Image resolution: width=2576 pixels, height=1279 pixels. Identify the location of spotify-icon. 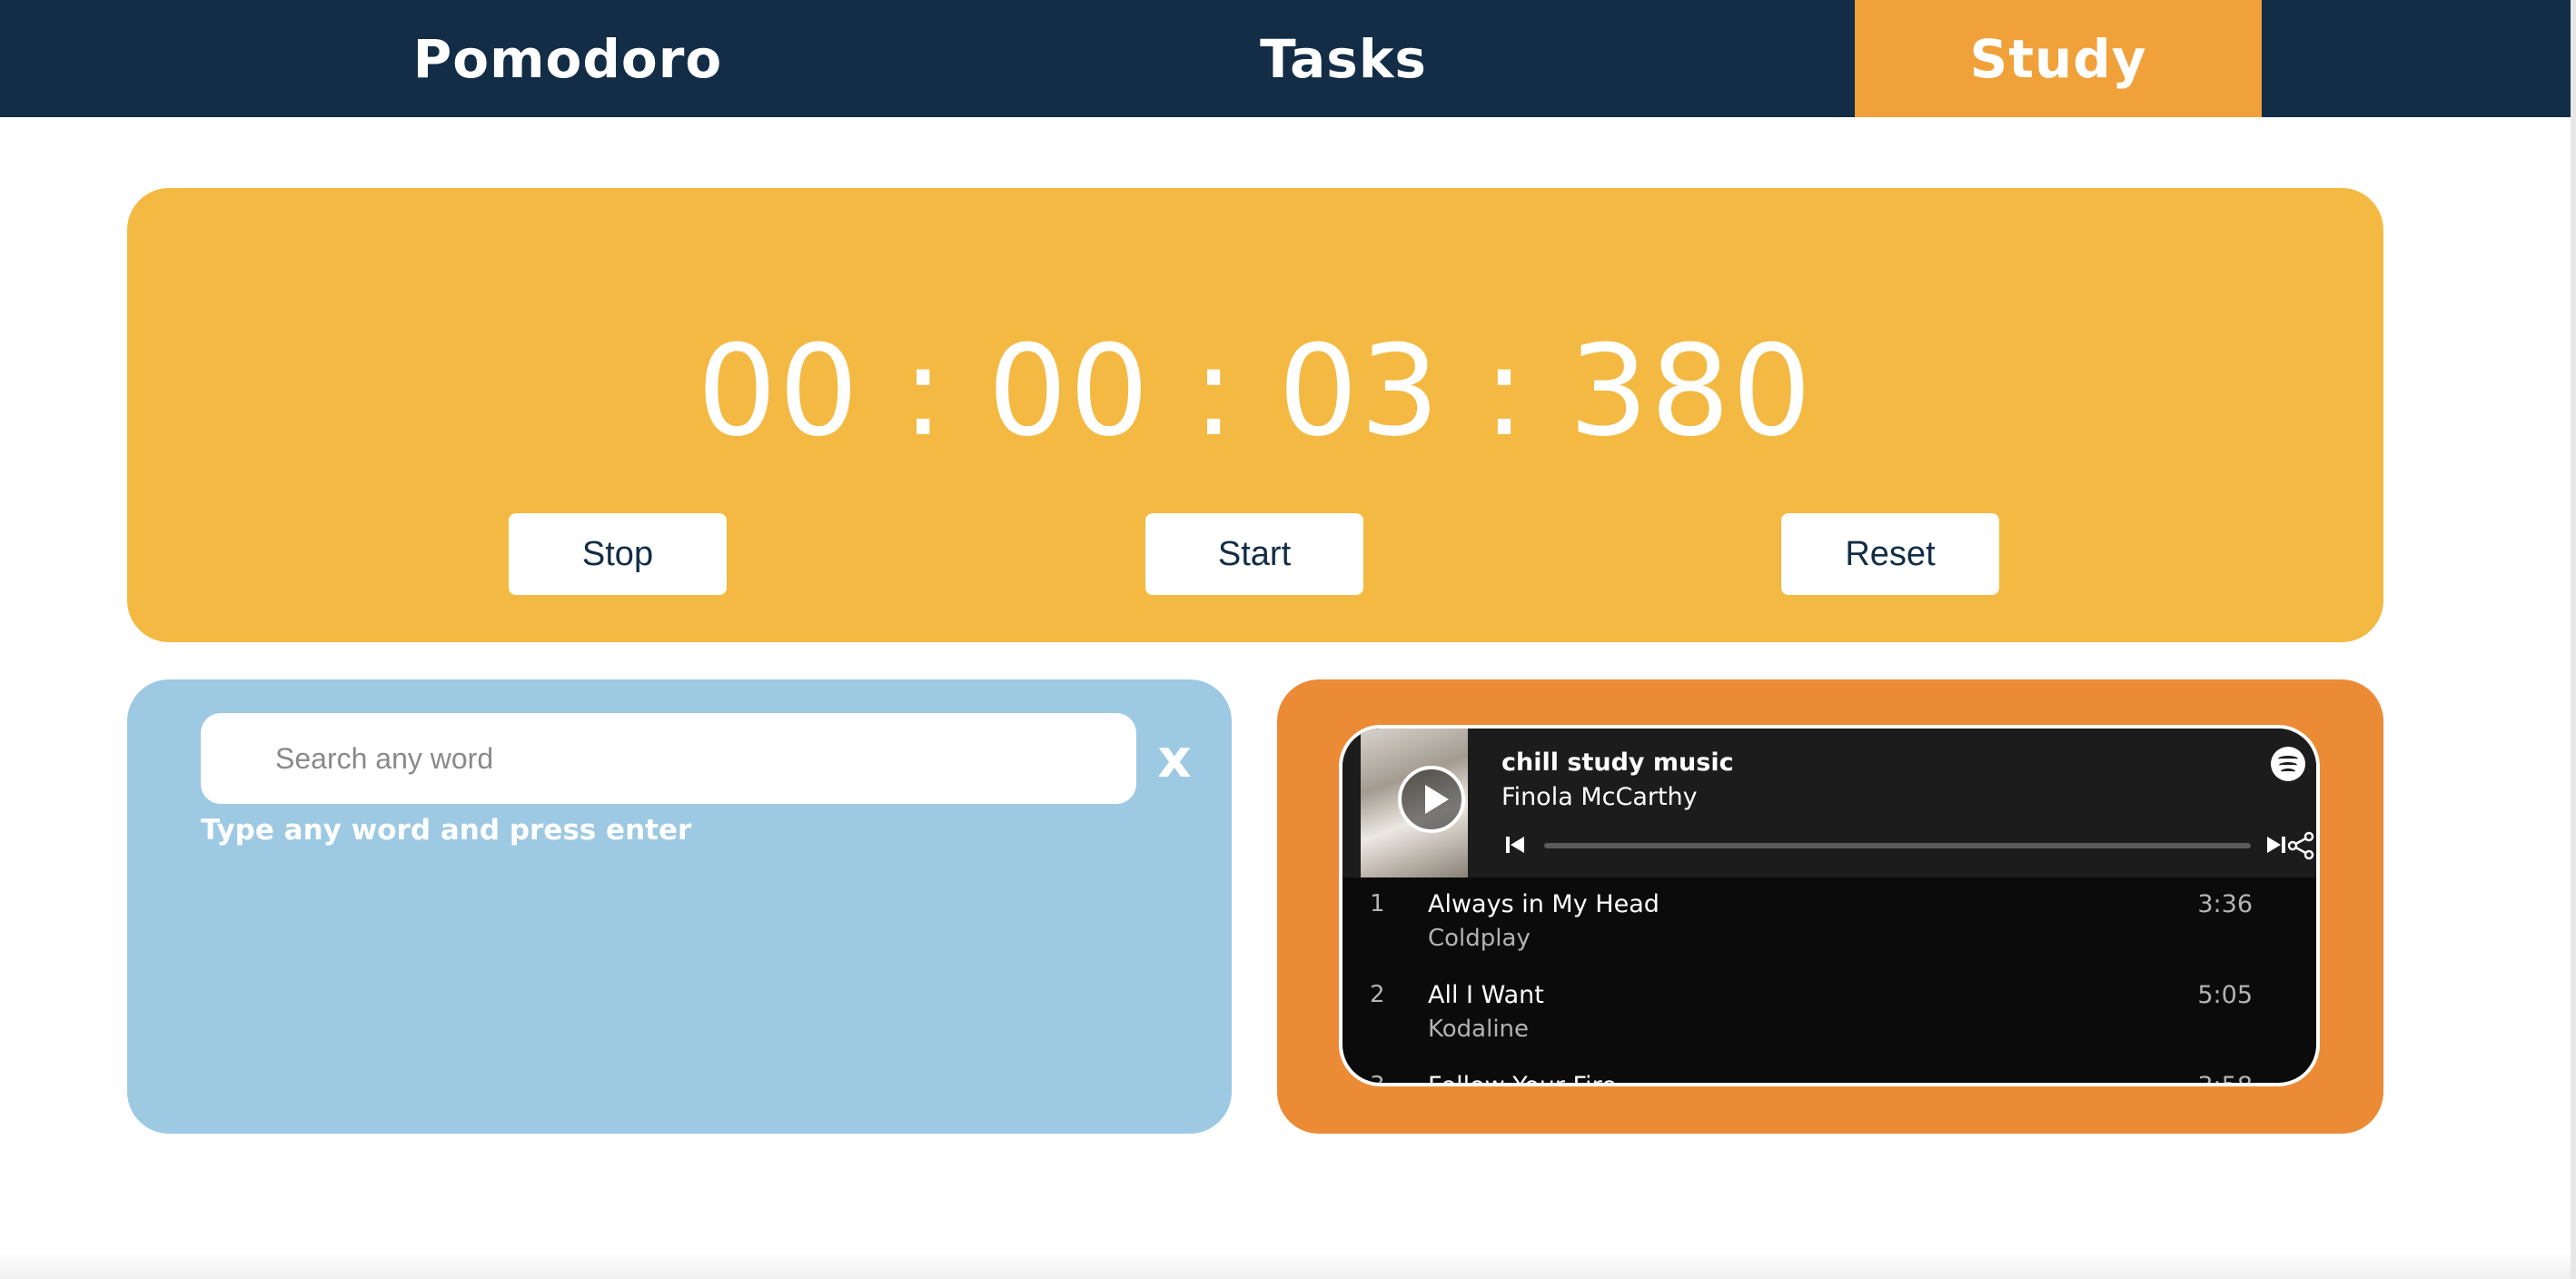
(2288, 764).